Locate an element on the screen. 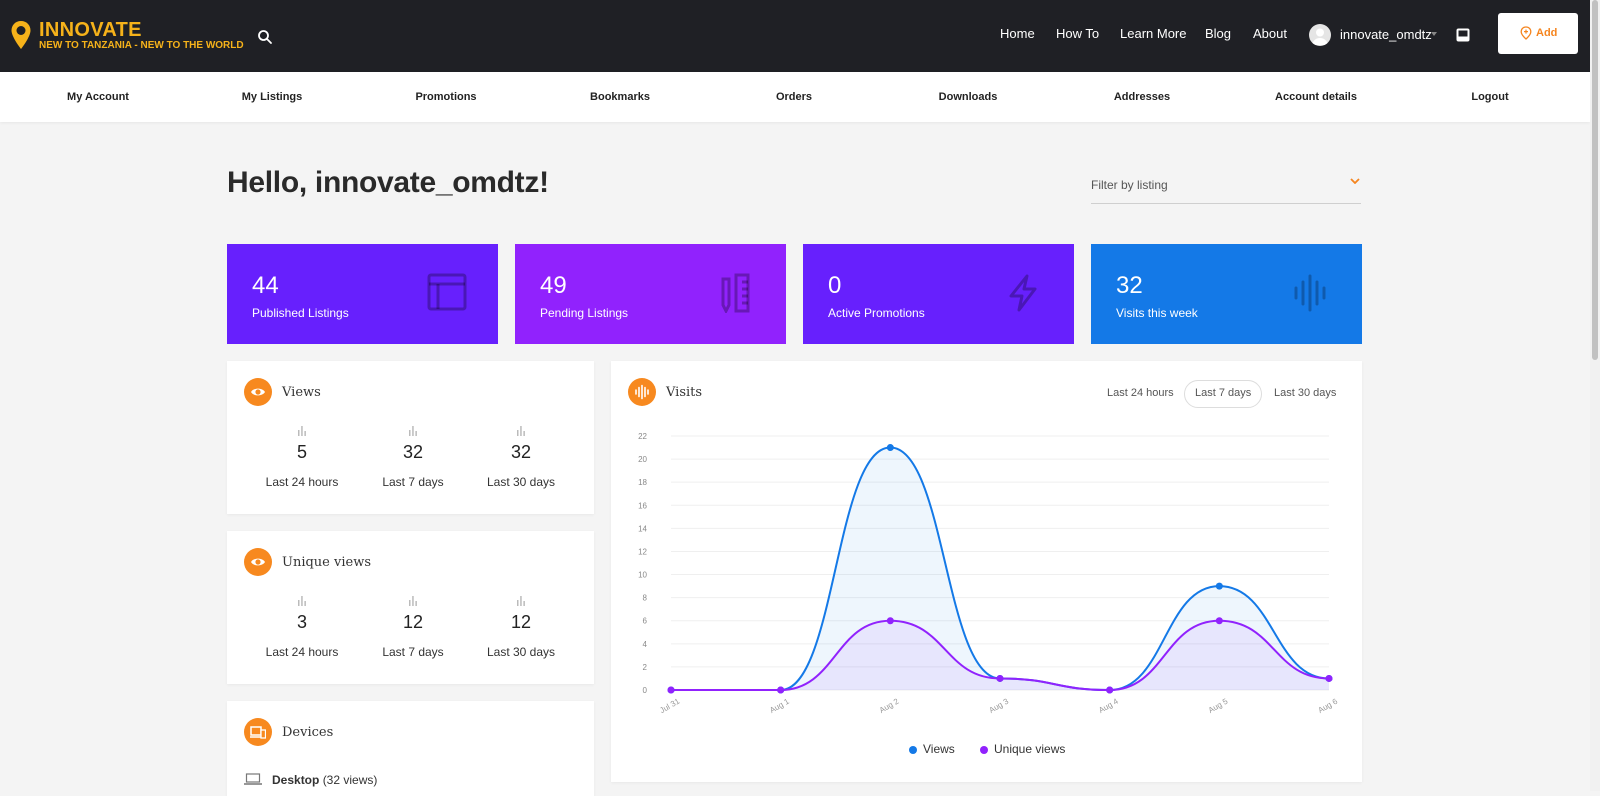  stat-value: 44 is located at coordinates (265, 285).